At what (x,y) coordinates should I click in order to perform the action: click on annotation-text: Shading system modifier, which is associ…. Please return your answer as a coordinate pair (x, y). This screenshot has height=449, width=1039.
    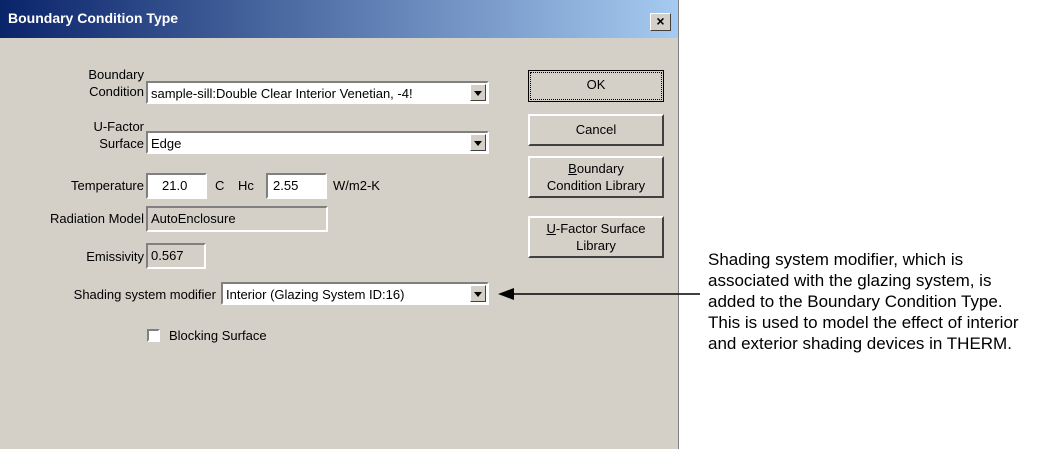
    Looking at the image, I should click on (863, 301).